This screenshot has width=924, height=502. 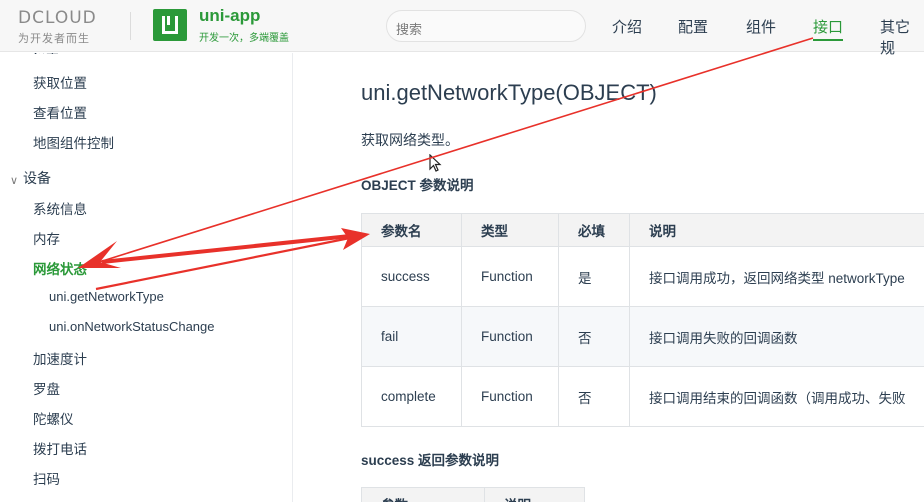 I want to click on sidebar-subitem-get-network-type: uni.getNetworkType, so click(x=106, y=296).